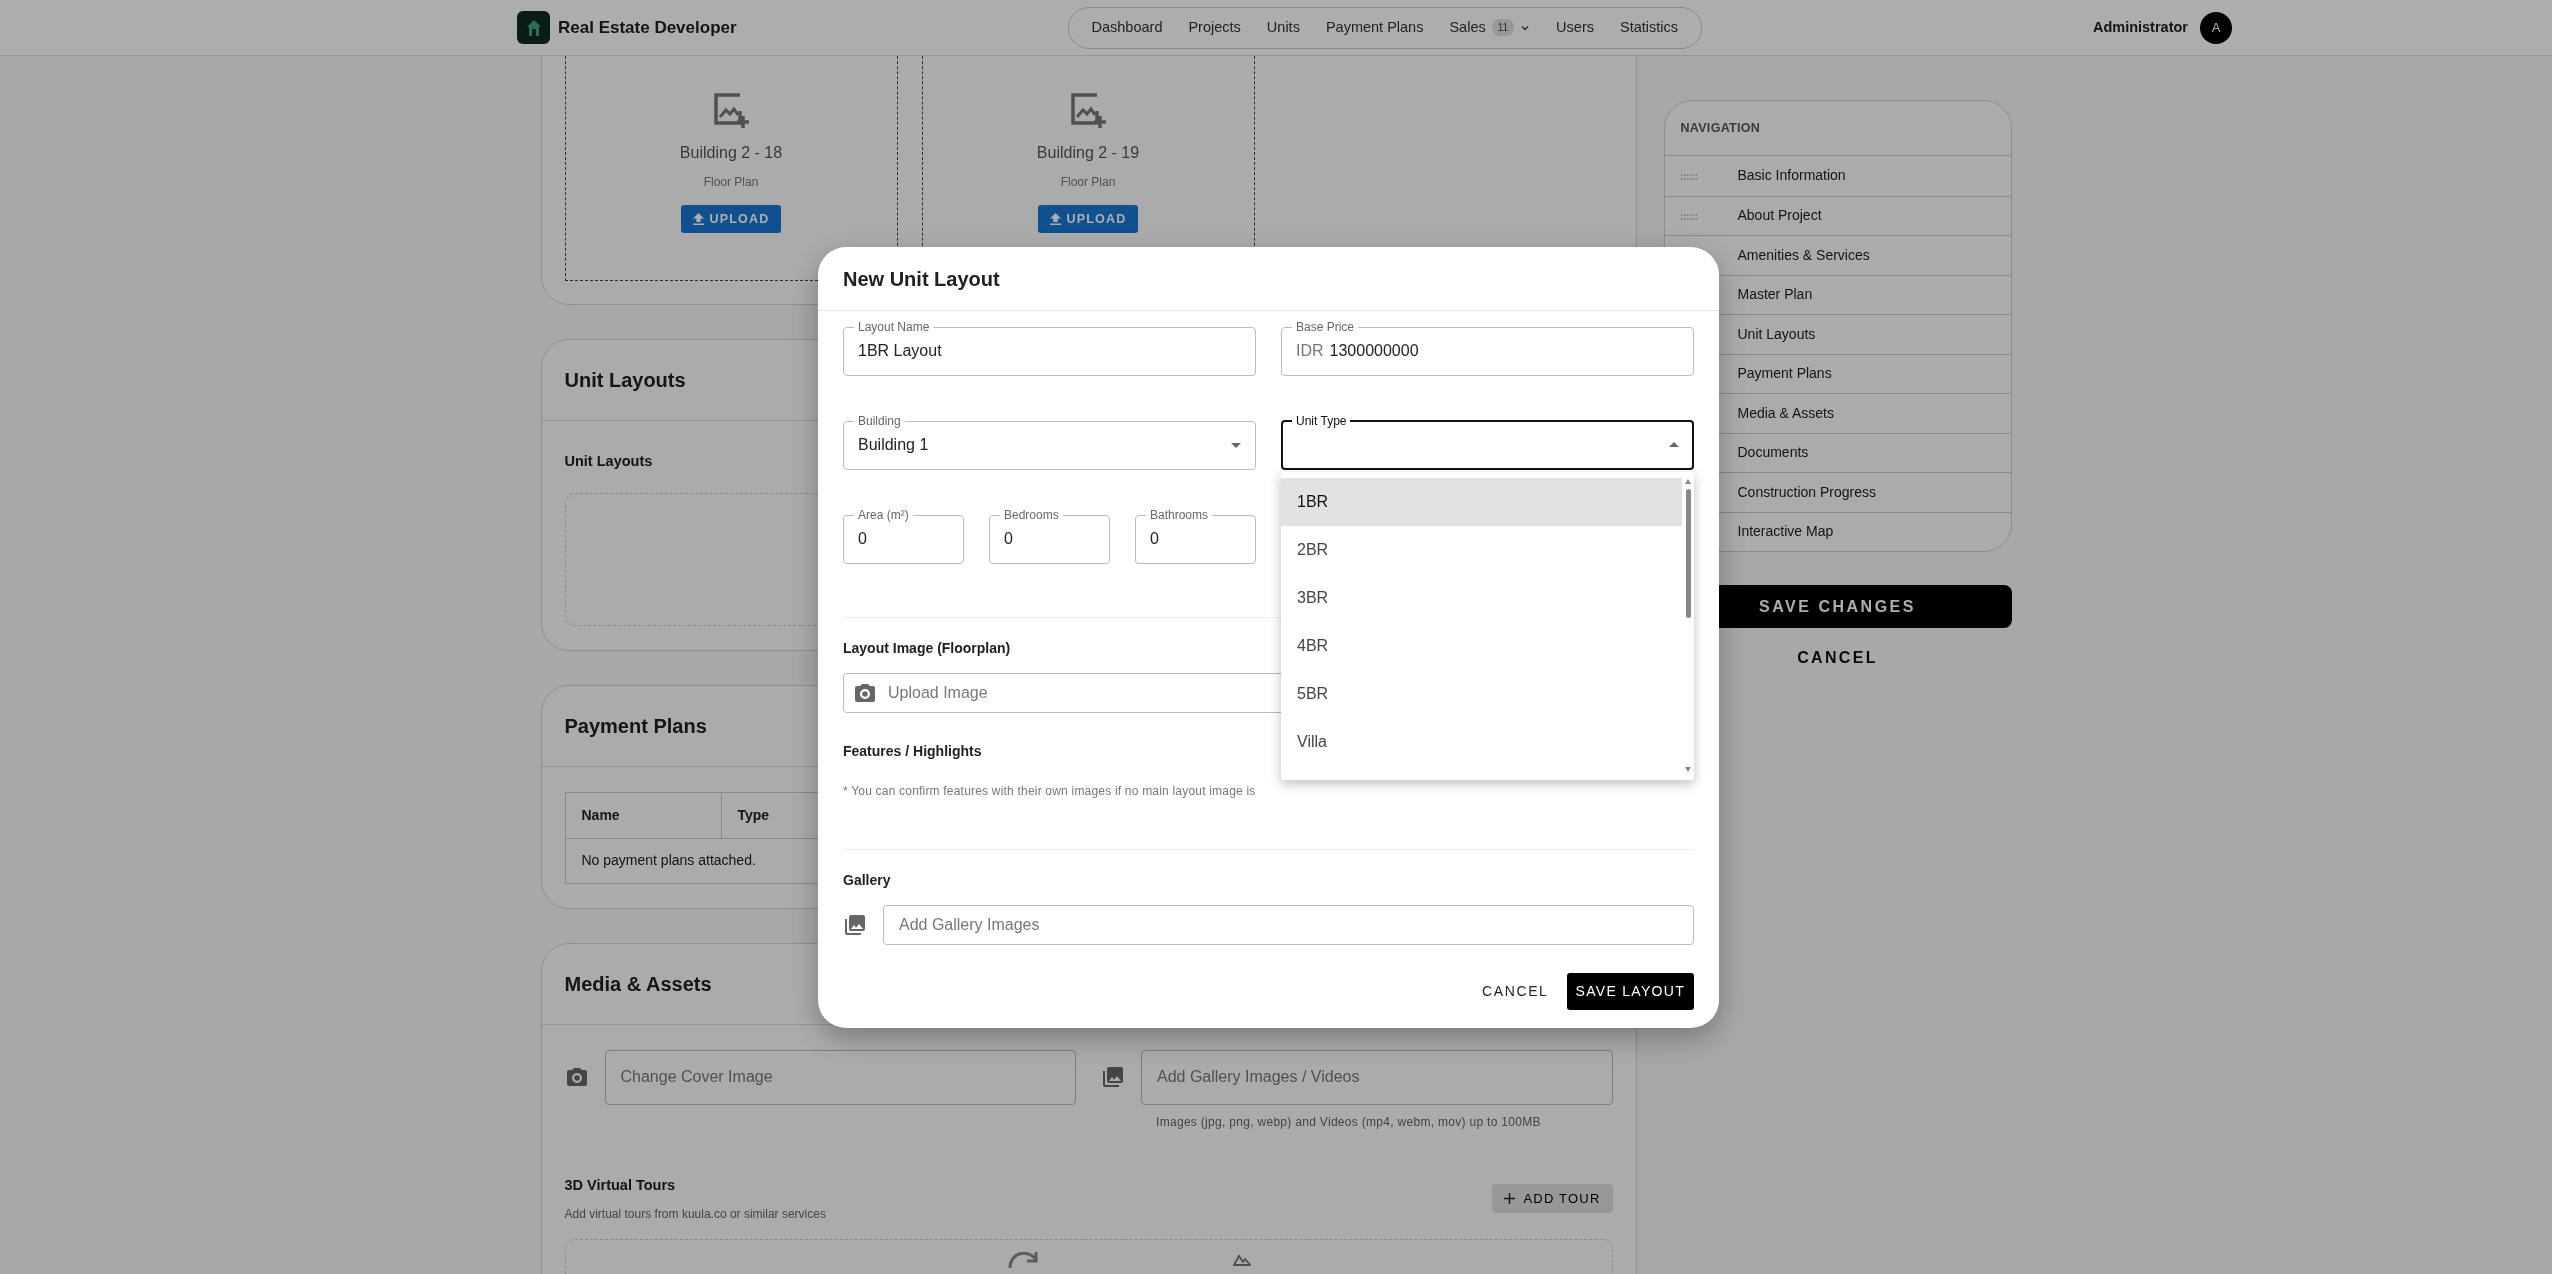 Image resolution: width=2552 pixels, height=1274 pixels. I want to click on column-header: Type, so click(753, 815).